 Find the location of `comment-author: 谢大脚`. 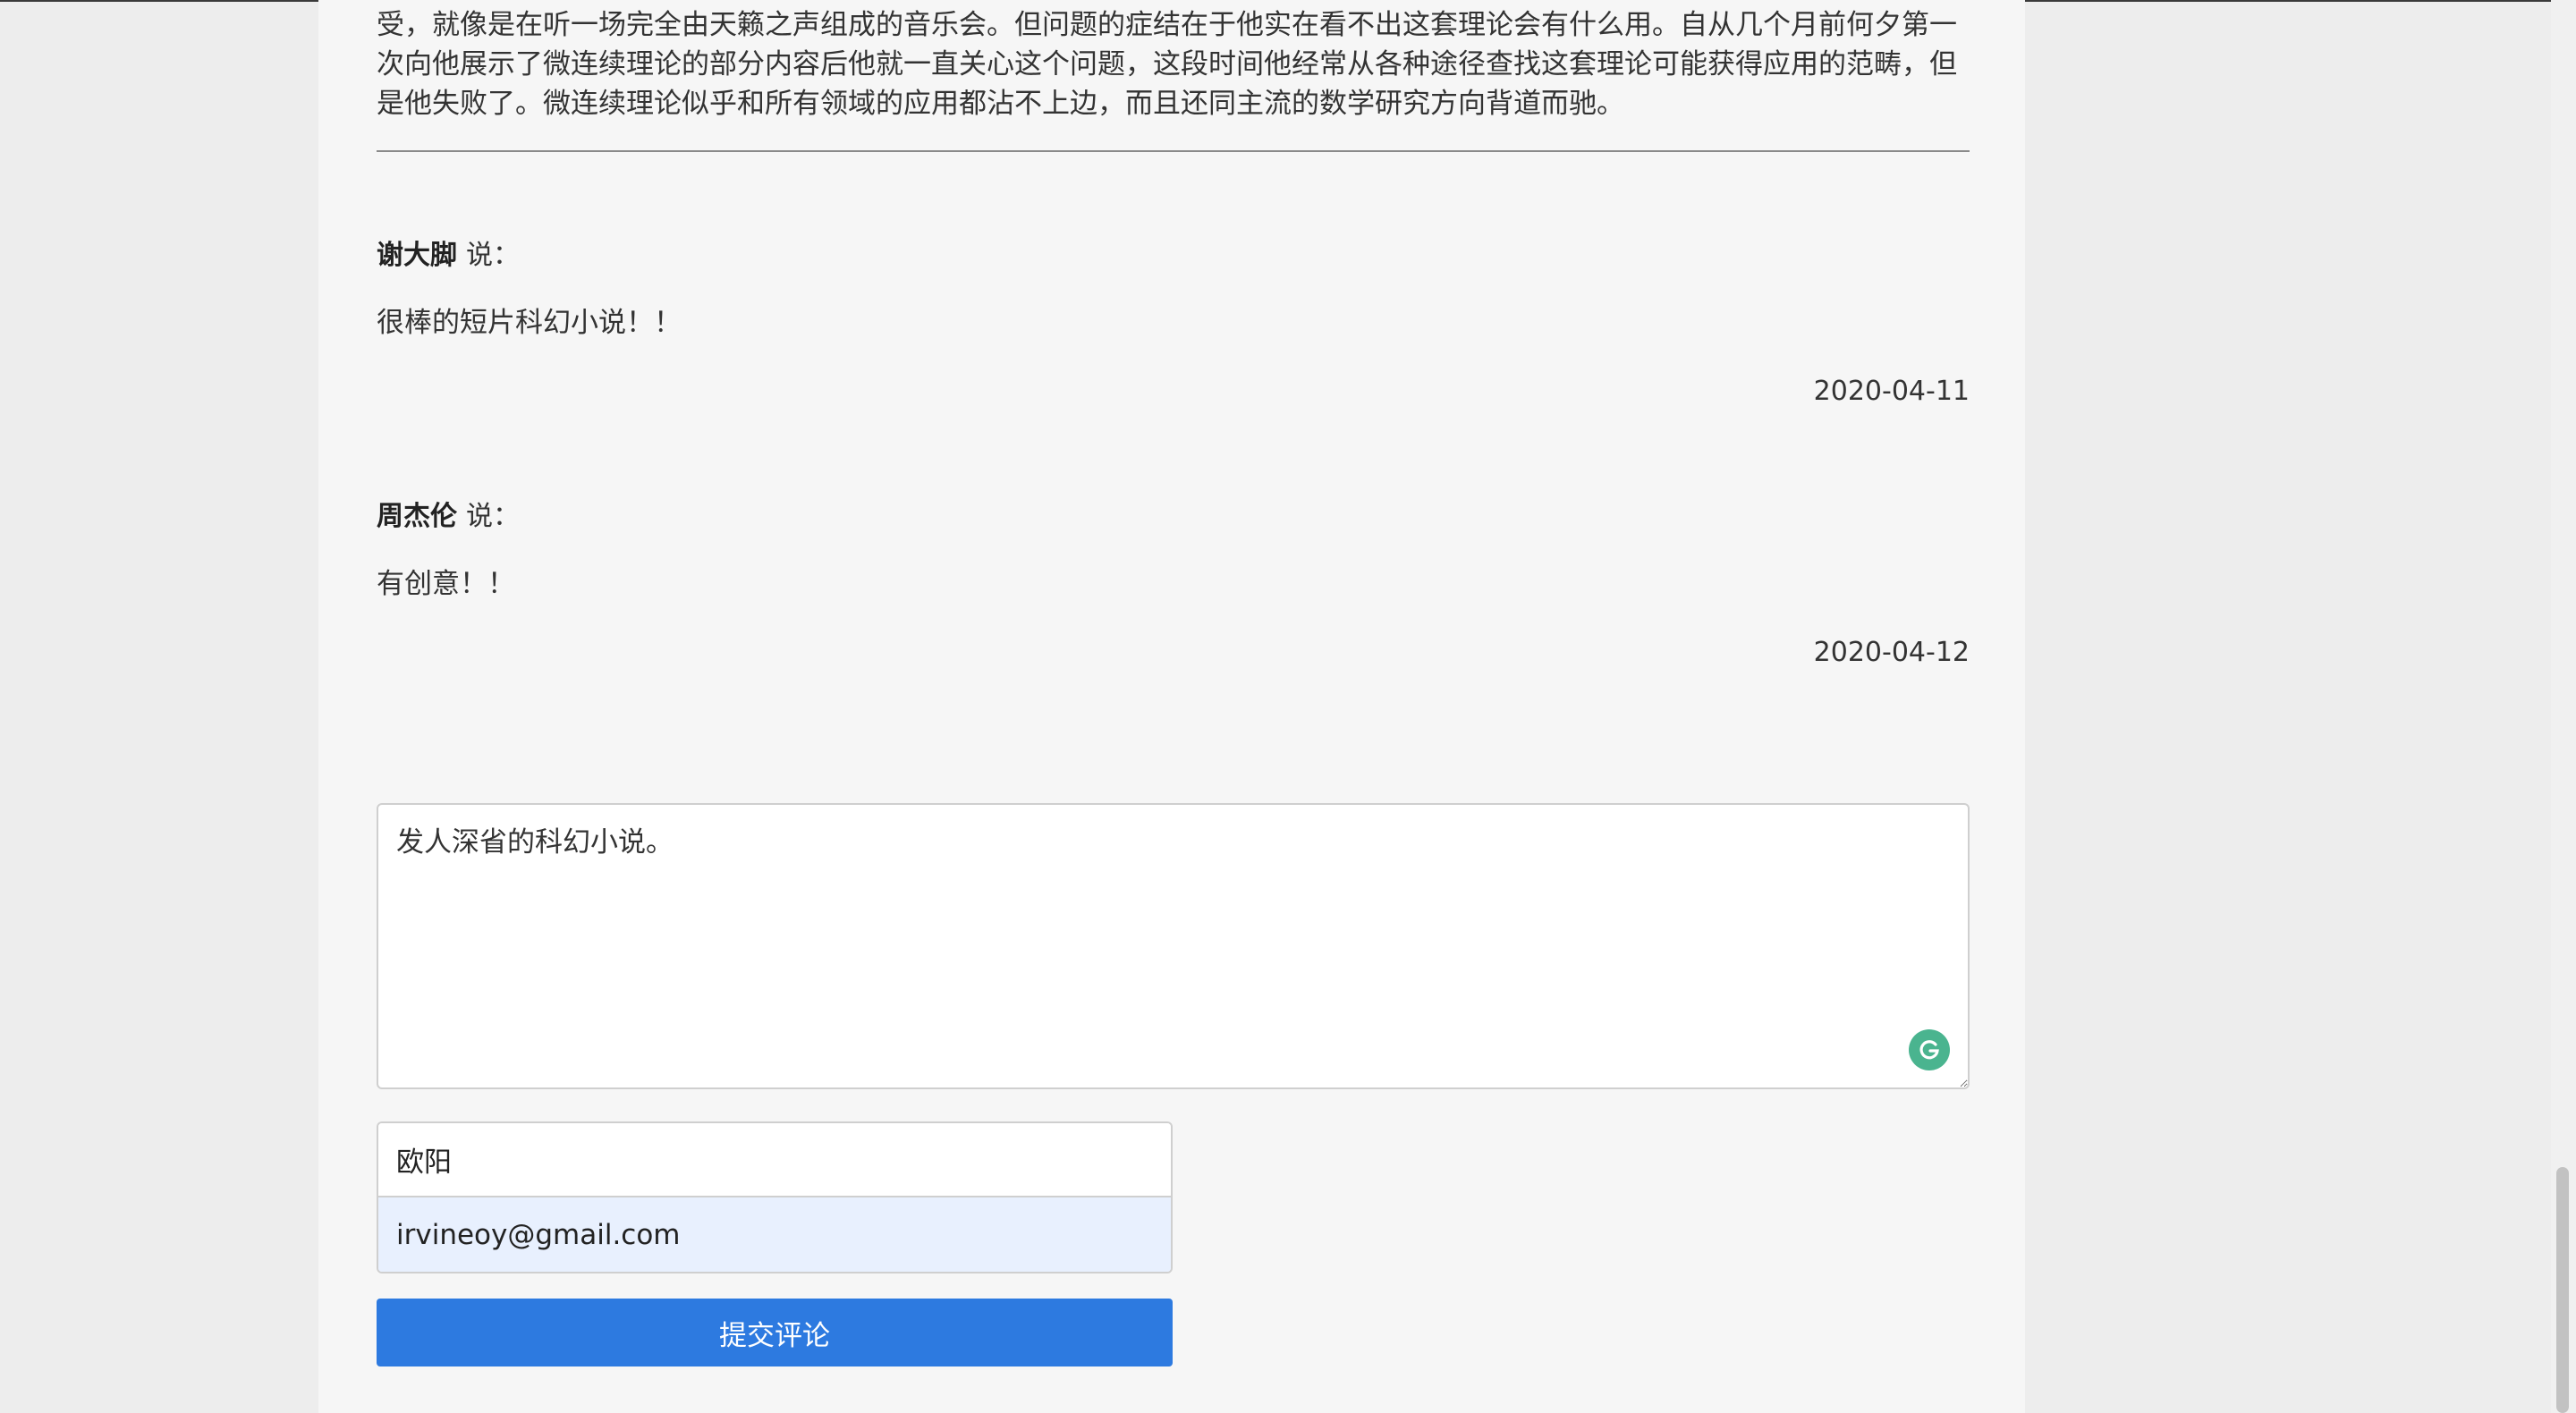

comment-author: 谢大脚 is located at coordinates (417, 255).